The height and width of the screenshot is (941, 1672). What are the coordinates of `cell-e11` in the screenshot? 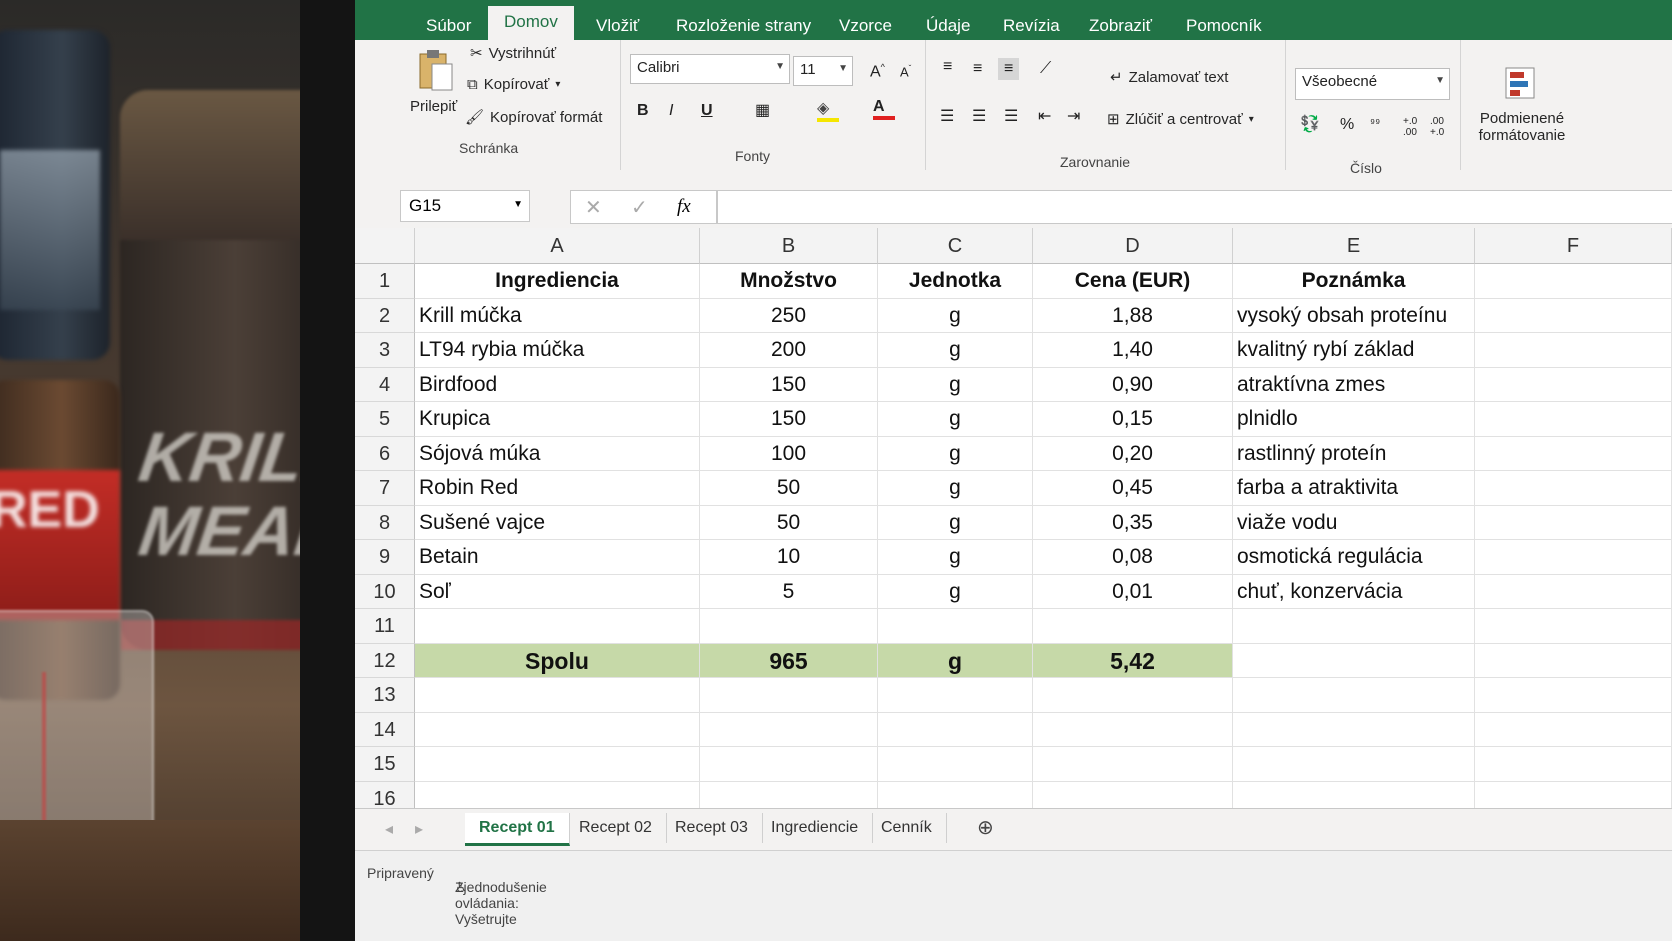 It's located at (1354, 626).